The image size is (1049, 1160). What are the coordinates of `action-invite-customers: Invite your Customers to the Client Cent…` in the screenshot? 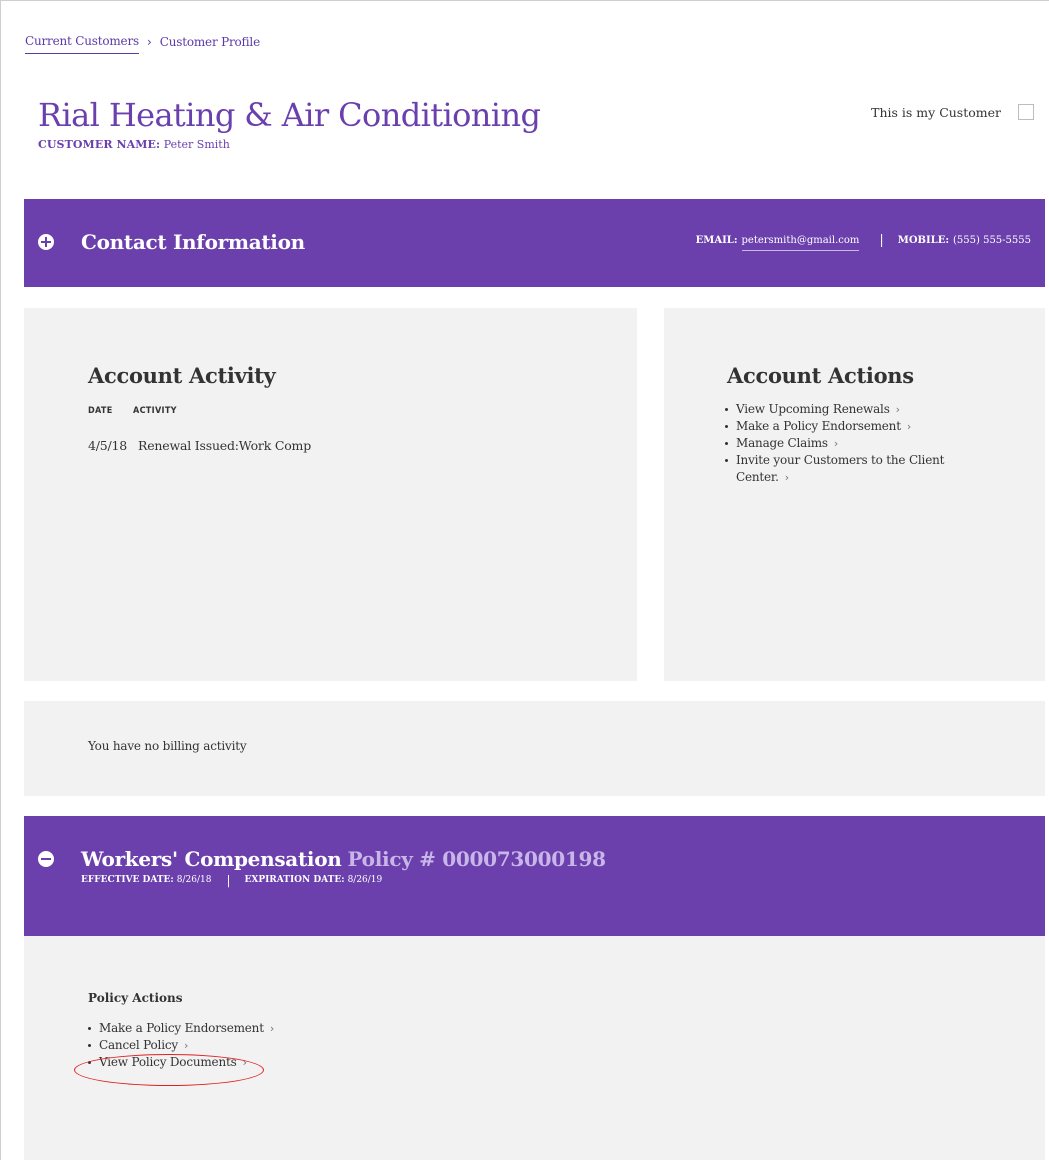 It's located at (845, 469).